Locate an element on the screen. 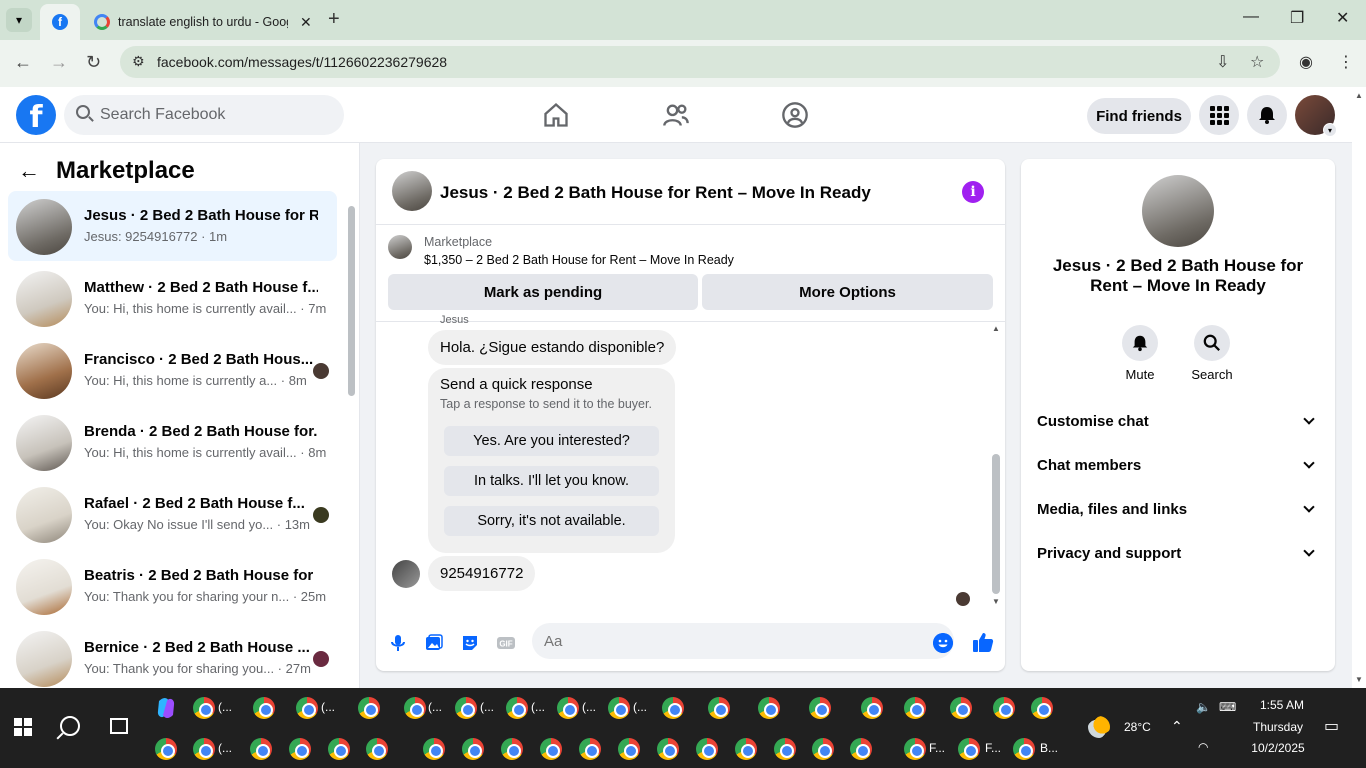 This screenshot has width=1366, height=768. reload-icon: ↻ is located at coordinates (93, 62).